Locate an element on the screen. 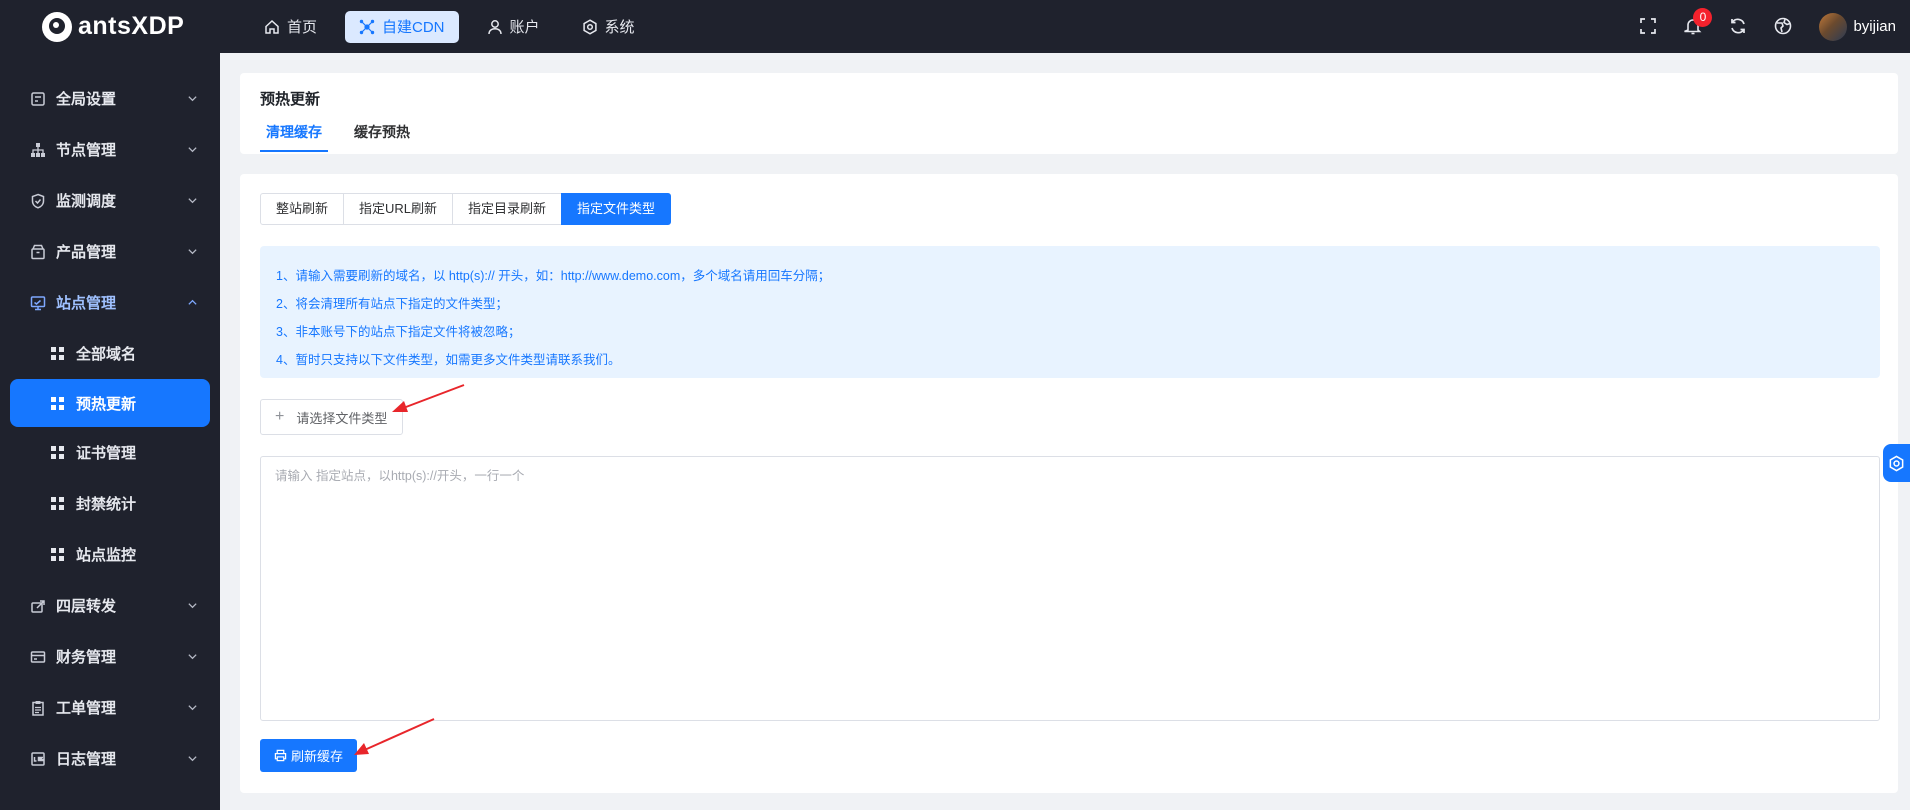  plus-icon: + is located at coordinates (280, 416).